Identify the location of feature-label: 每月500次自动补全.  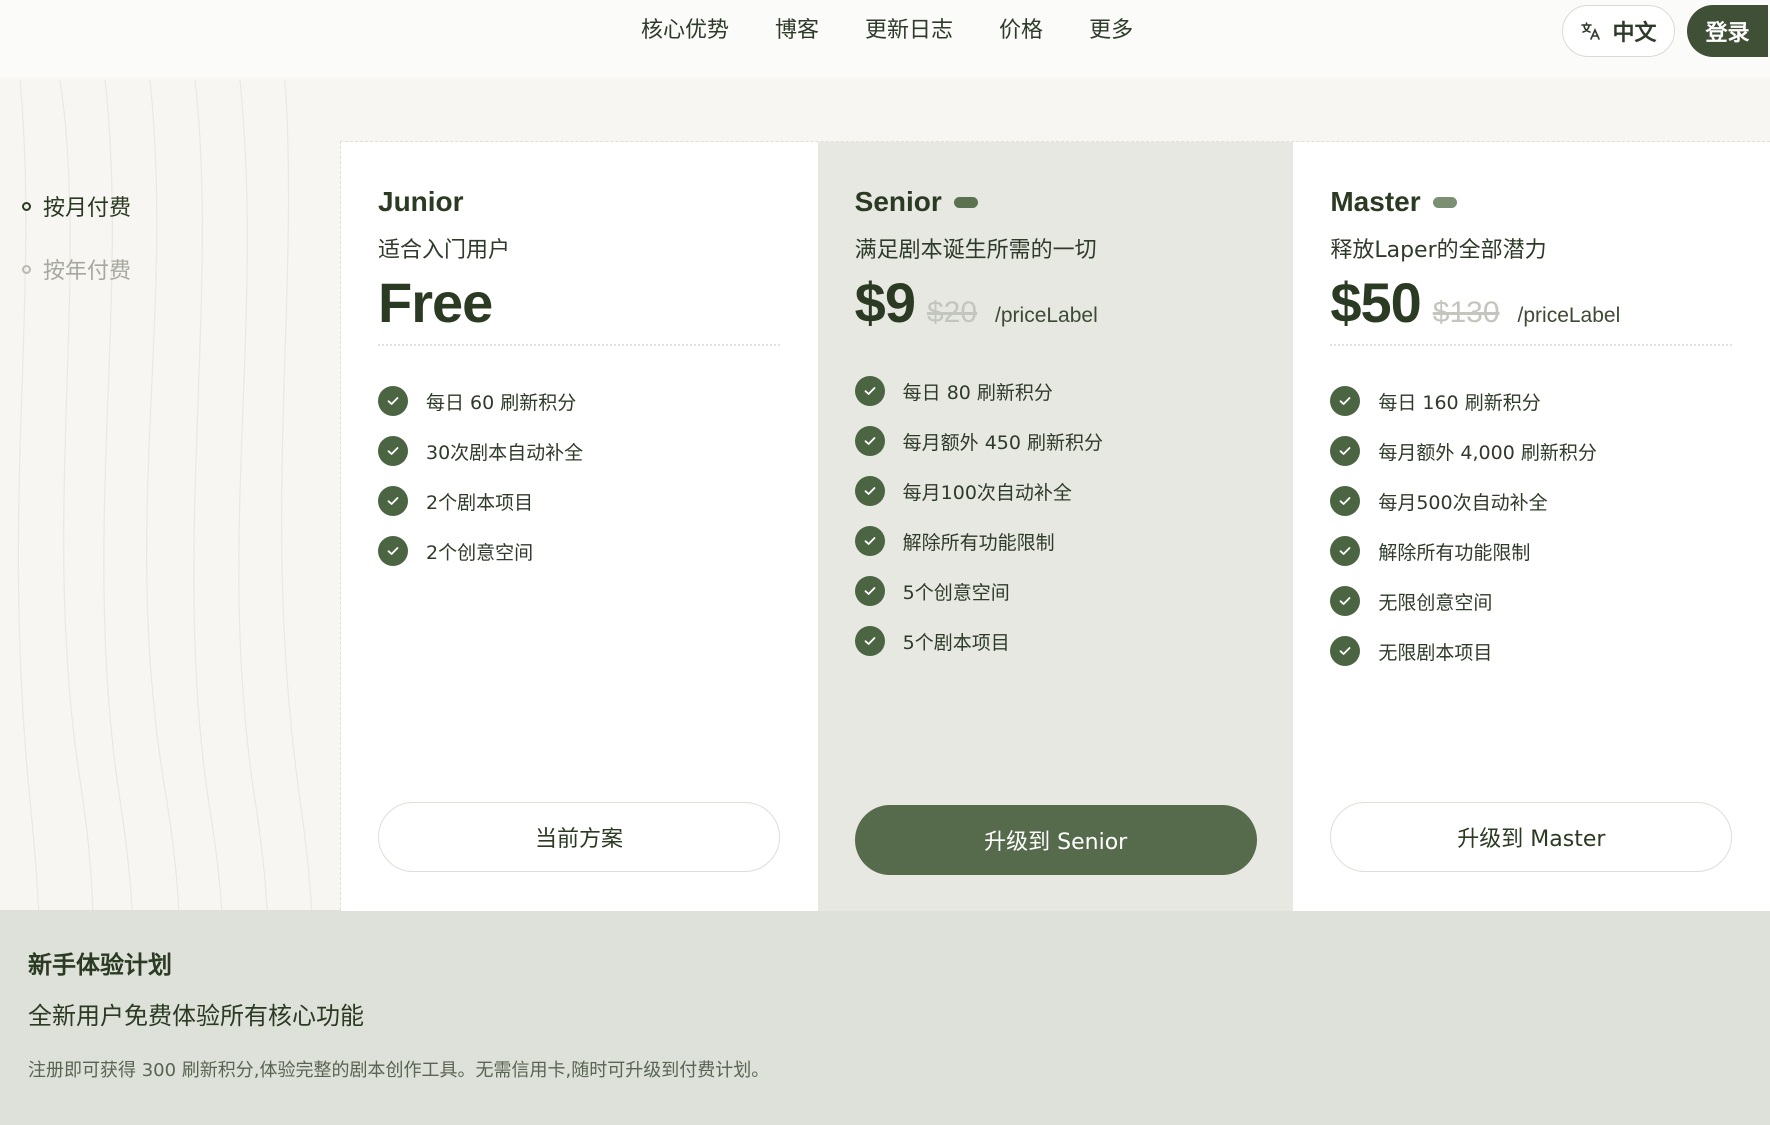
(1463, 502).